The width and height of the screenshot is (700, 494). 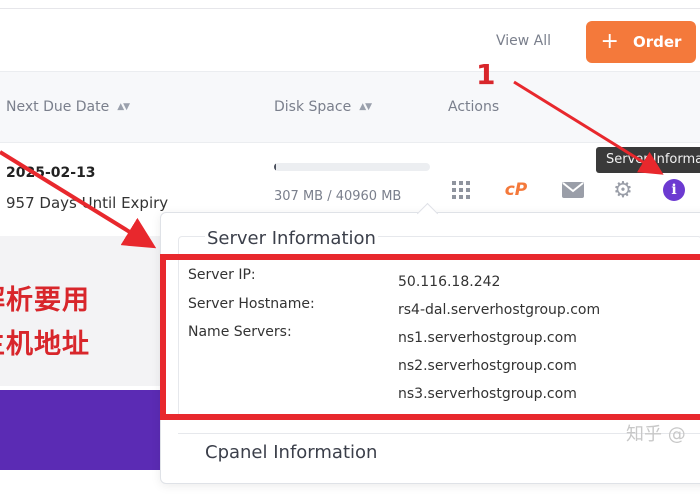 I want to click on arrow-to-info-icon, so click(x=588, y=127).